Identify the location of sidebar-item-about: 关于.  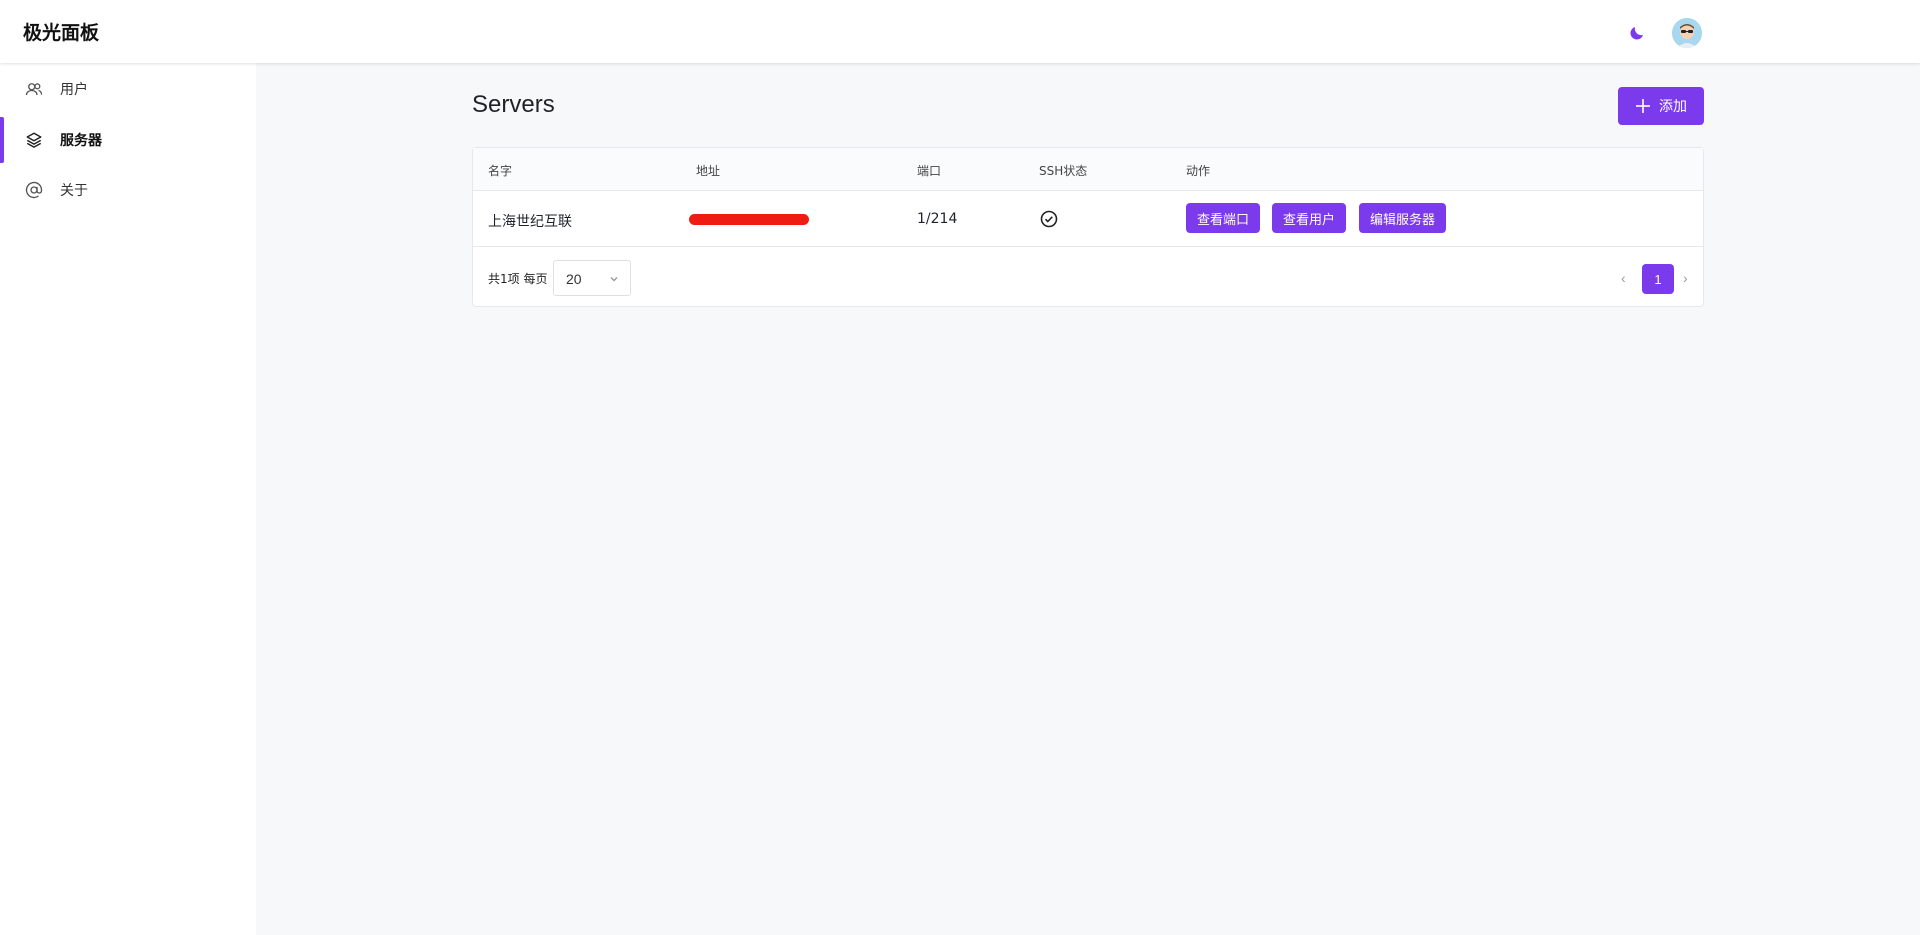
(128, 190).